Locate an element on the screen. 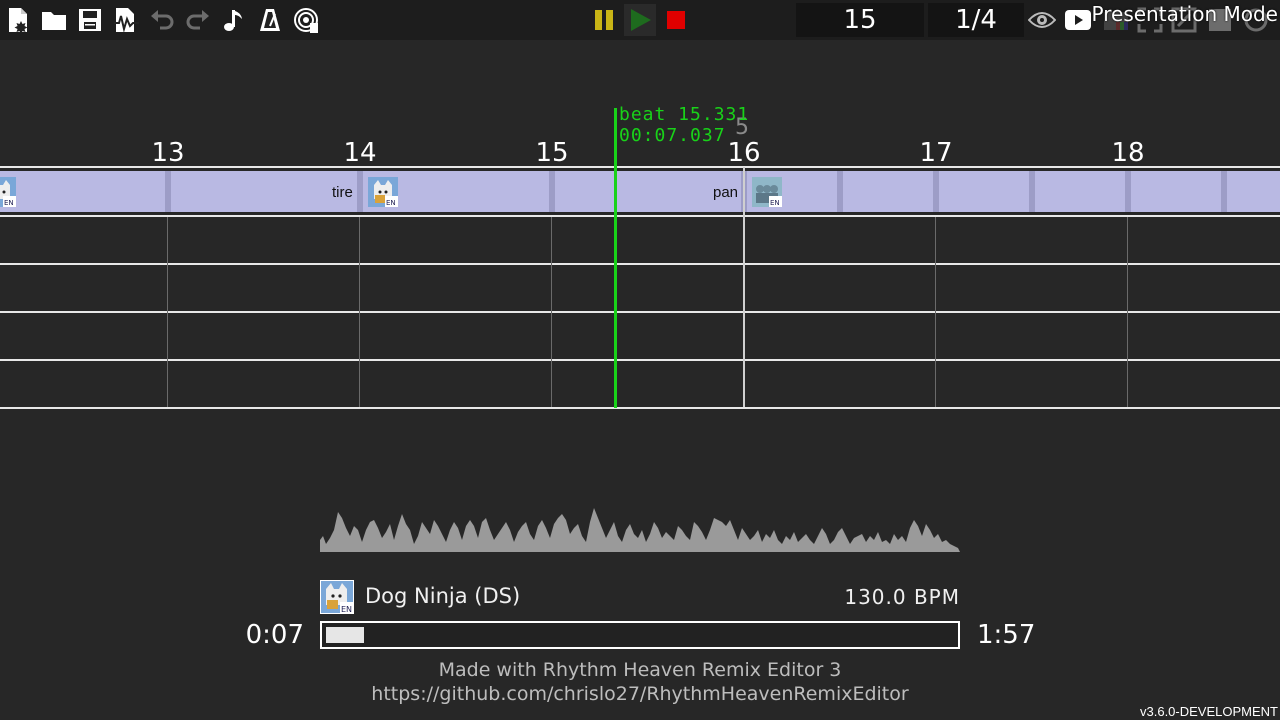 The width and height of the screenshot is (1280, 720). playhead is located at coordinates (615, 258).